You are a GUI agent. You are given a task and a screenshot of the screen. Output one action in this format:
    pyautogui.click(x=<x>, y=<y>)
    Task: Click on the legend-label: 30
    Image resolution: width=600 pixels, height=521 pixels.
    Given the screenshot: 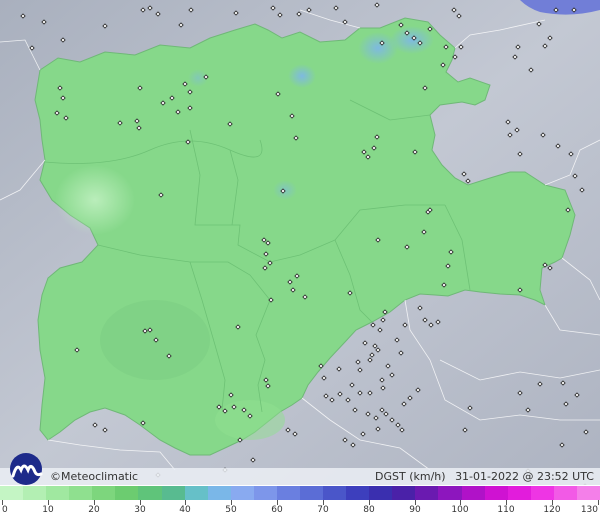 What is the action you would take?
    pyautogui.click(x=140, y=510)
    